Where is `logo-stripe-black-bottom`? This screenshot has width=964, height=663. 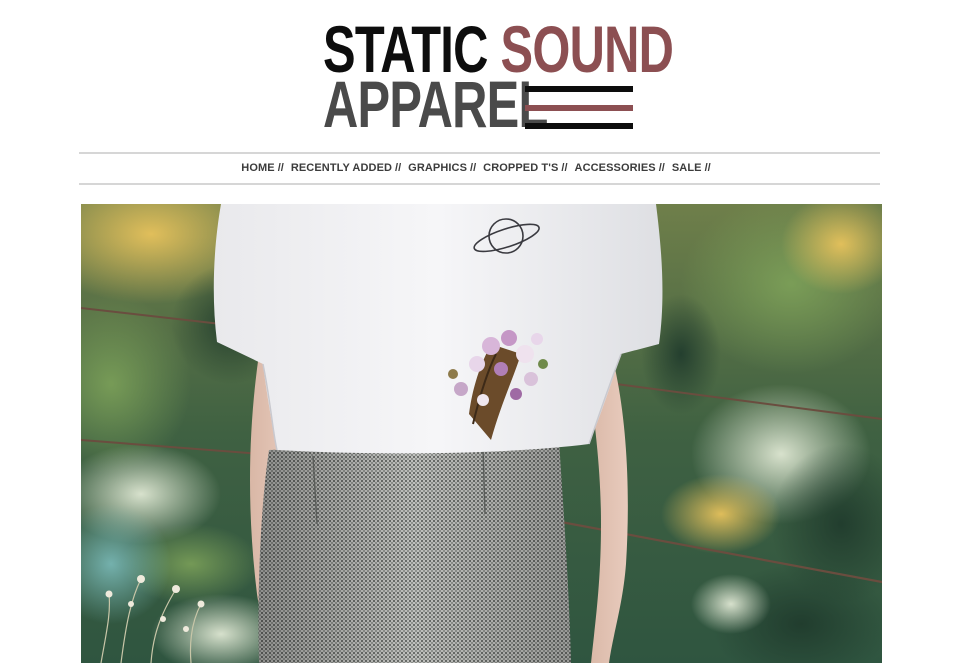 logo-stripe-black-bottom is located at coordinates (579, 126).